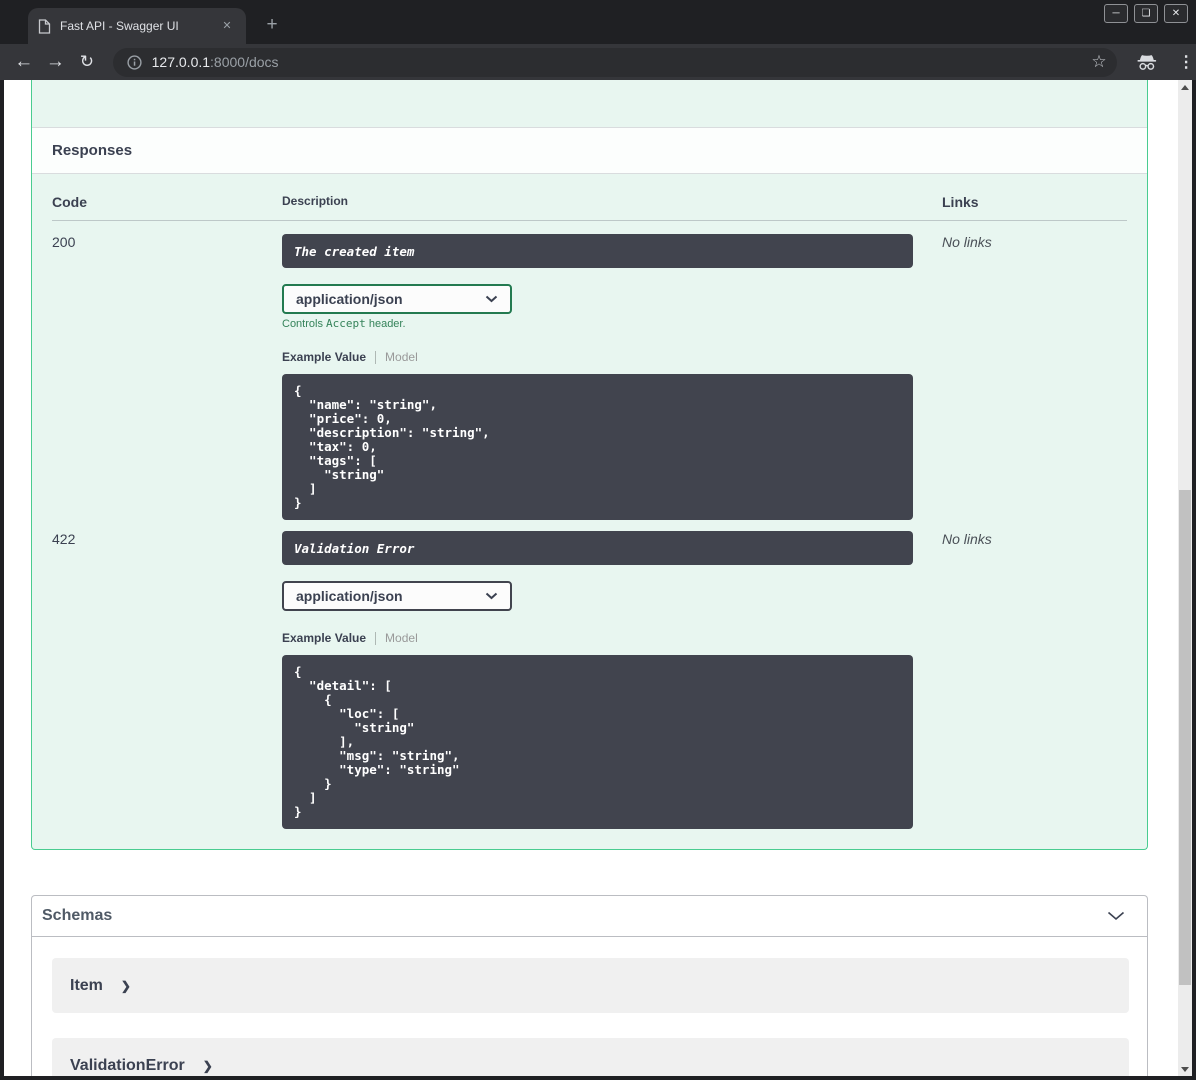  What do you see at coordinates (346, 323) in the screenshot?
I see `note-code: Accept` at bounding box center [346, 323].